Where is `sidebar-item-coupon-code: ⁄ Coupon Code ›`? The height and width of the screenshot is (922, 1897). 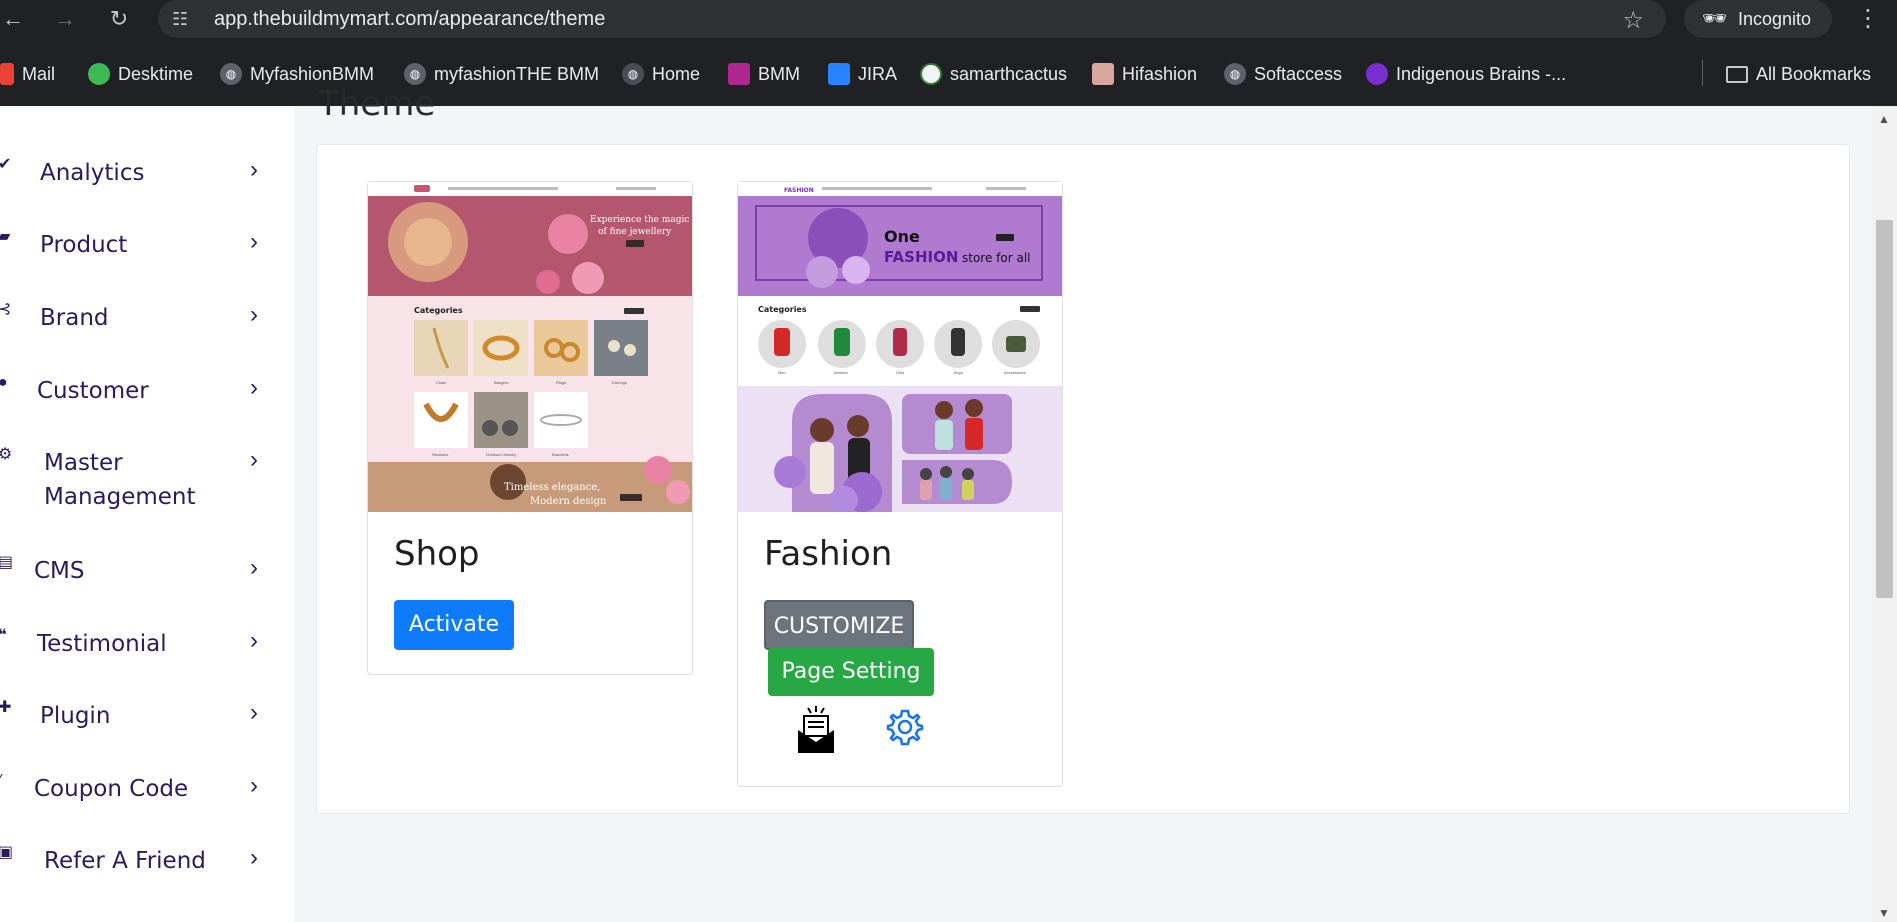 sidebar-item-coupon-code: ⁄ Coupon Code › is located at coordinates (147, 794).